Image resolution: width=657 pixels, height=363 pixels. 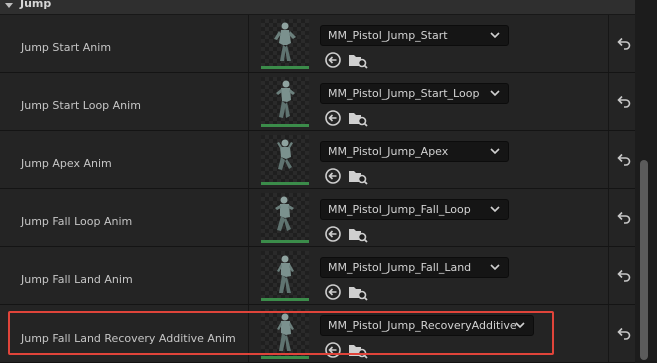 I want to click on asset-dropdown: MM_Pistol_Jump_Start, so click(x=414, y=35).